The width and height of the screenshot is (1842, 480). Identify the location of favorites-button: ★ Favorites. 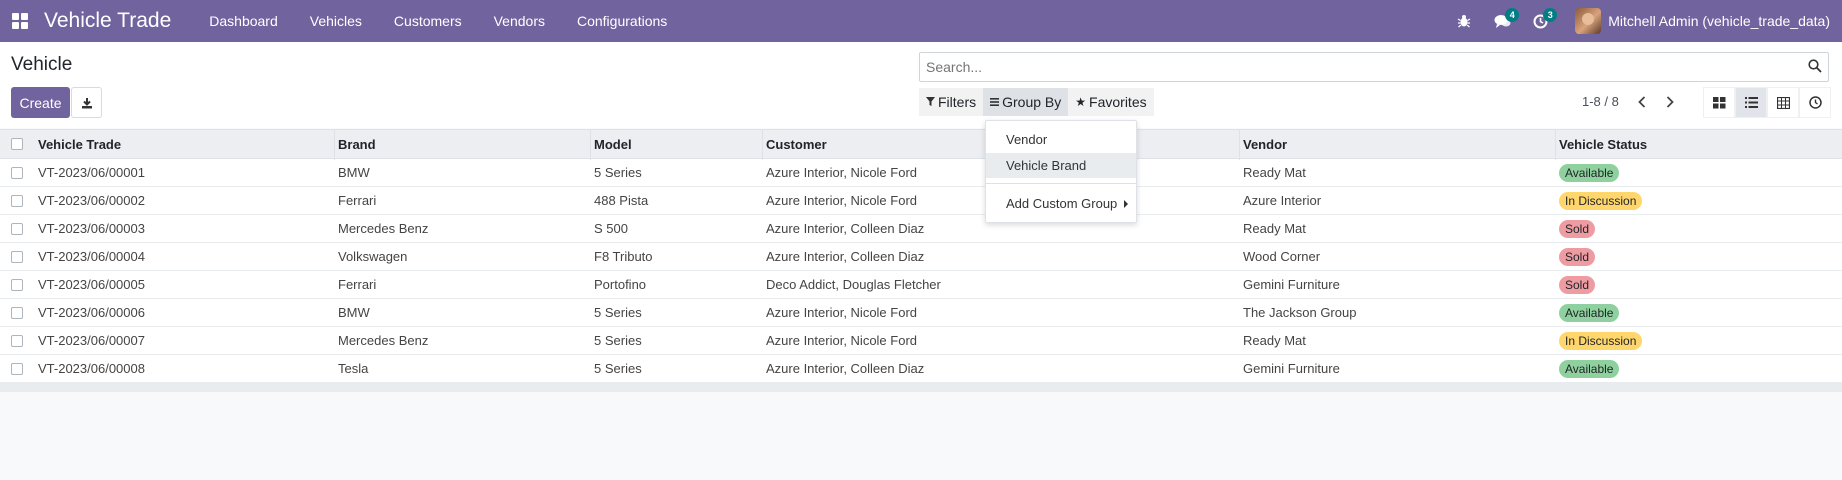
(1111, 102).